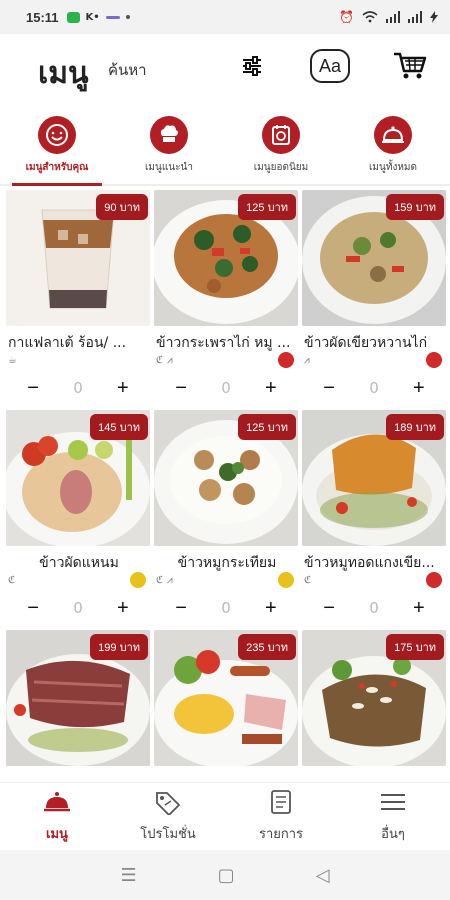 The image size is (450, 900). I want to click on home-icon: ▢, so click(226, 875).